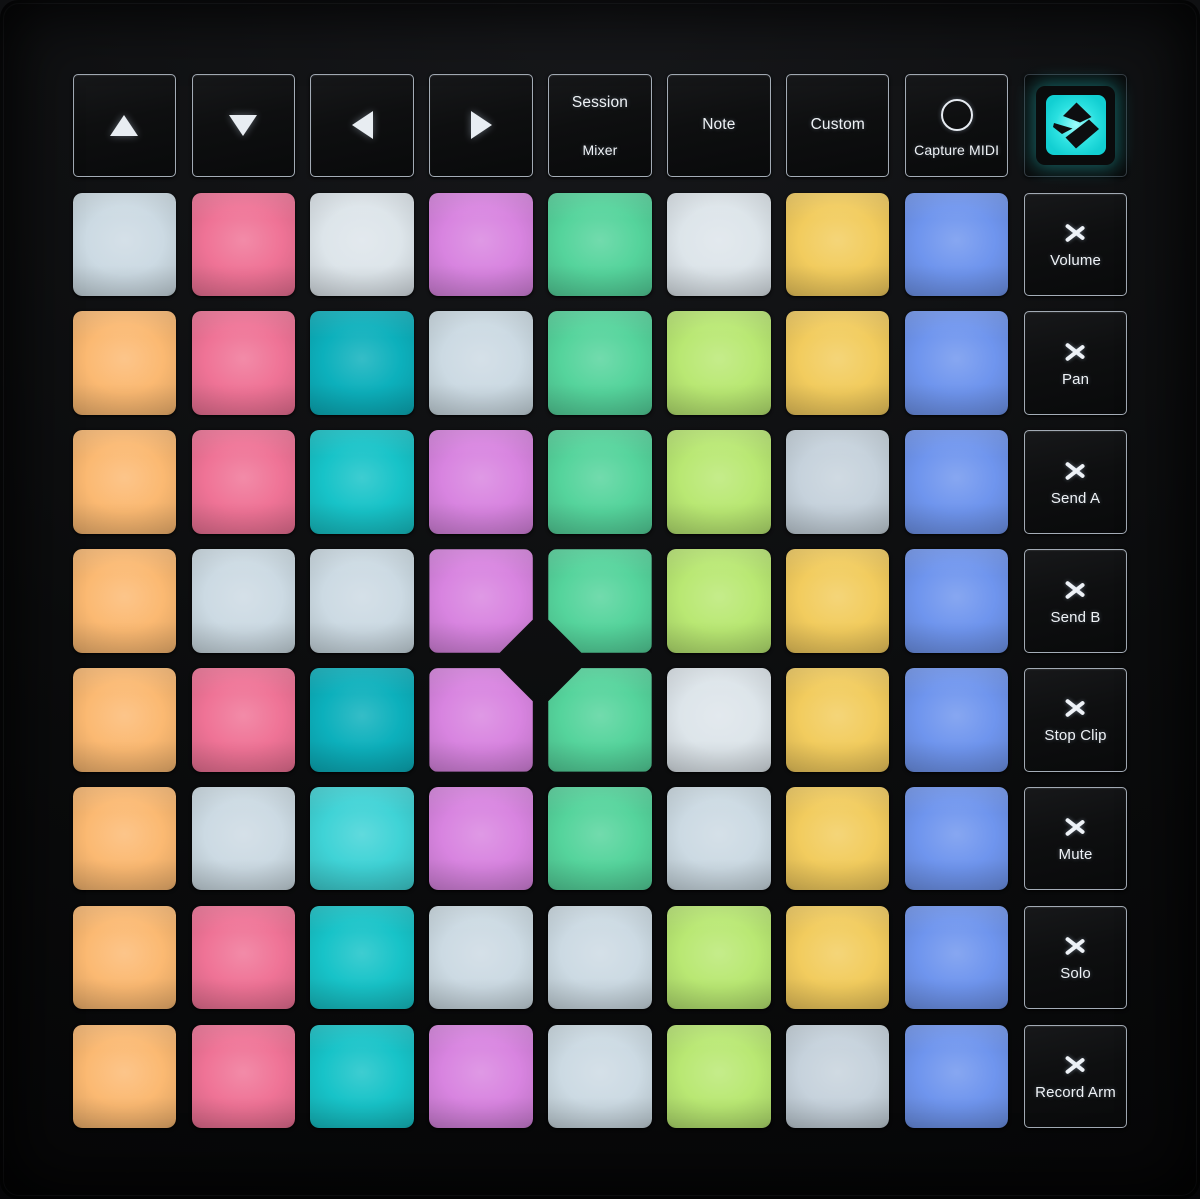 This screenshot has width=1200, height=1199. What do you see at coordinates (838, 482) in the screenshot?
I see `pad-r3-c7` at bounding box center [838, 482].